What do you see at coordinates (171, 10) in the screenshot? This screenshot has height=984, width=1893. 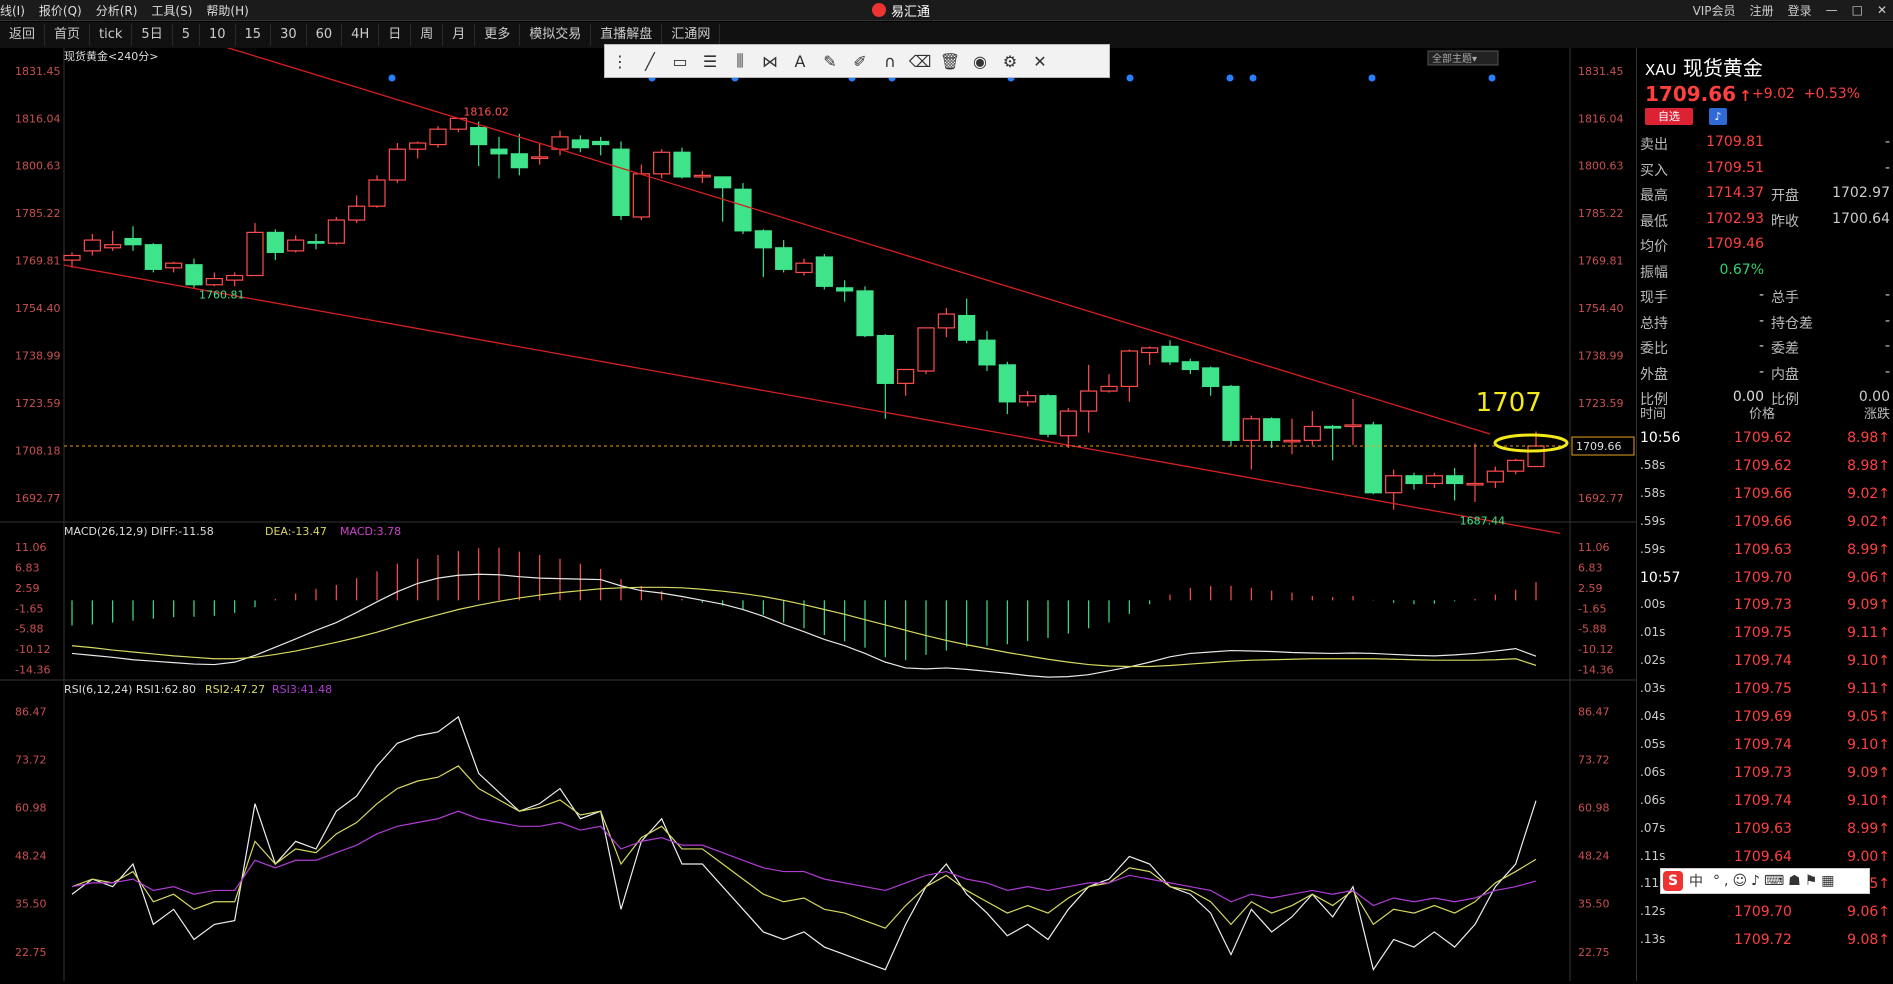 I see `menu-item: 工具(S)` at bounding box center [171, 10].